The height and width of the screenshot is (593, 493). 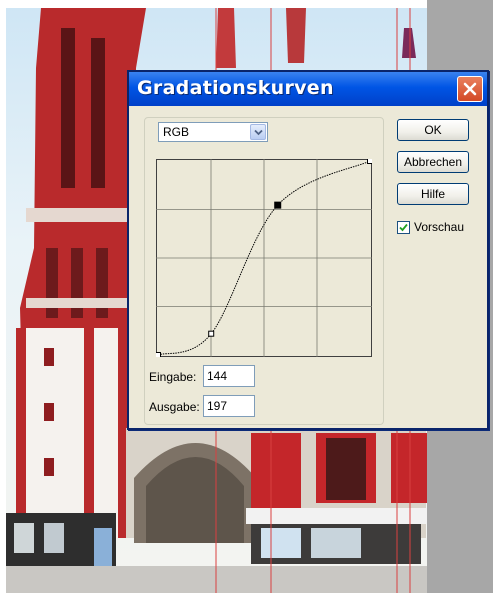 I want to click on dialog-title: Gradationskurven, so click(x=235, y=88).